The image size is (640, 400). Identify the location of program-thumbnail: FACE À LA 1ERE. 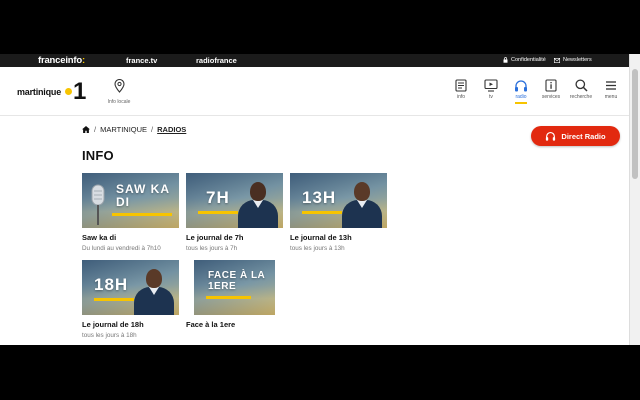
(234, 287).